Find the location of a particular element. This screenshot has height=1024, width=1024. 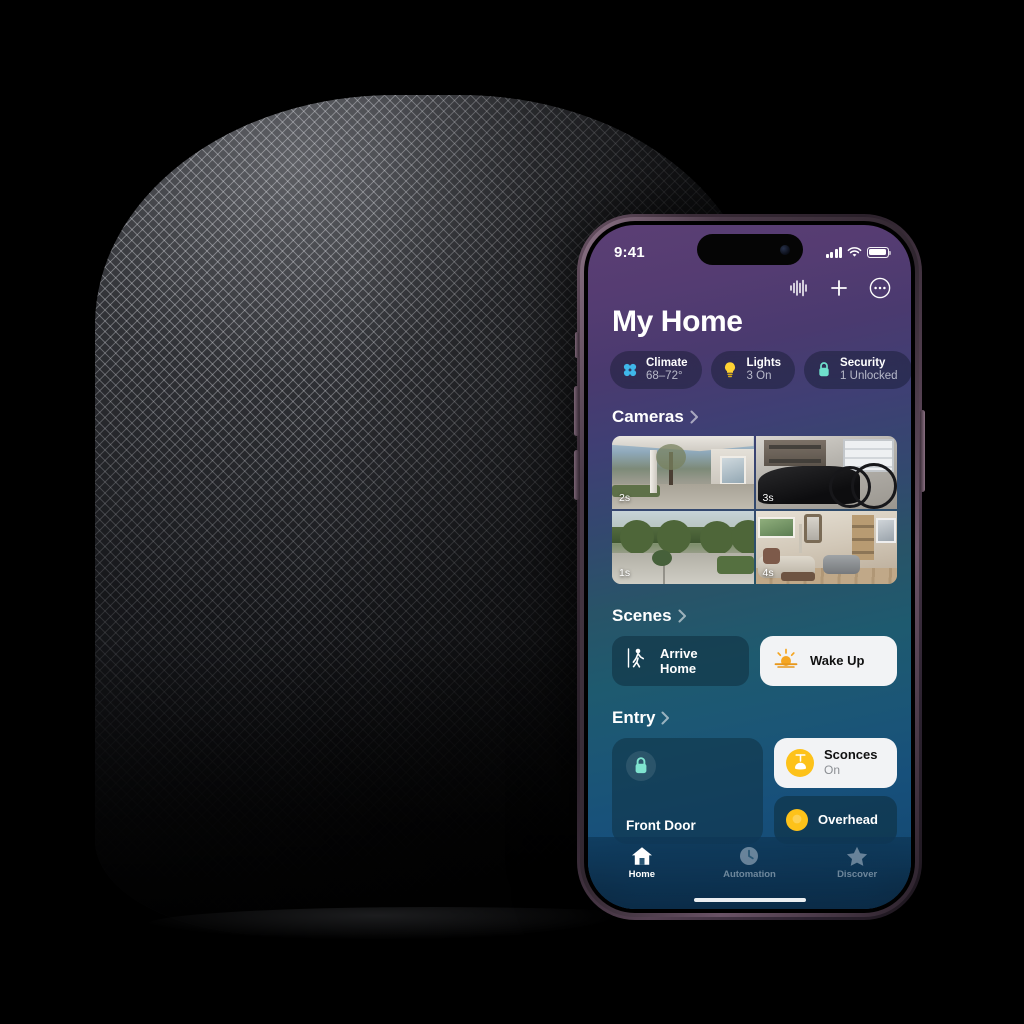

chip-title: Climate is located at coordinates (667, 363).